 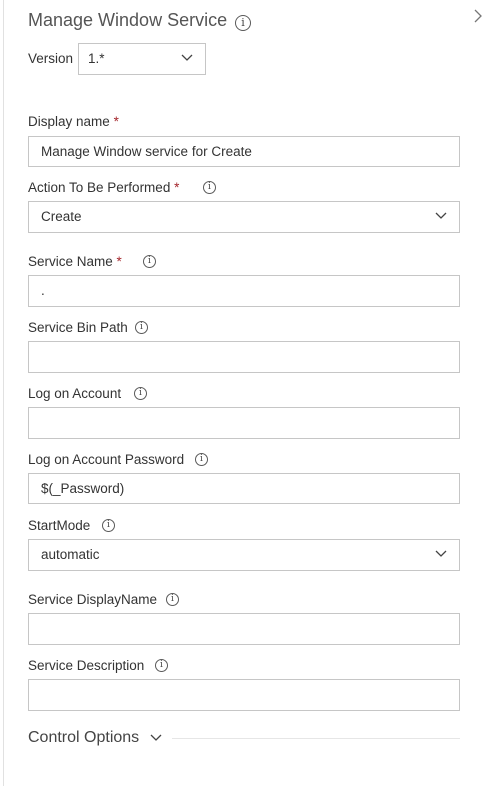 What do you see at coordinates (146, 151) in the screenshot?
I see `display-name-value: Manage Window service for Create` at bounding box center [146, 151].